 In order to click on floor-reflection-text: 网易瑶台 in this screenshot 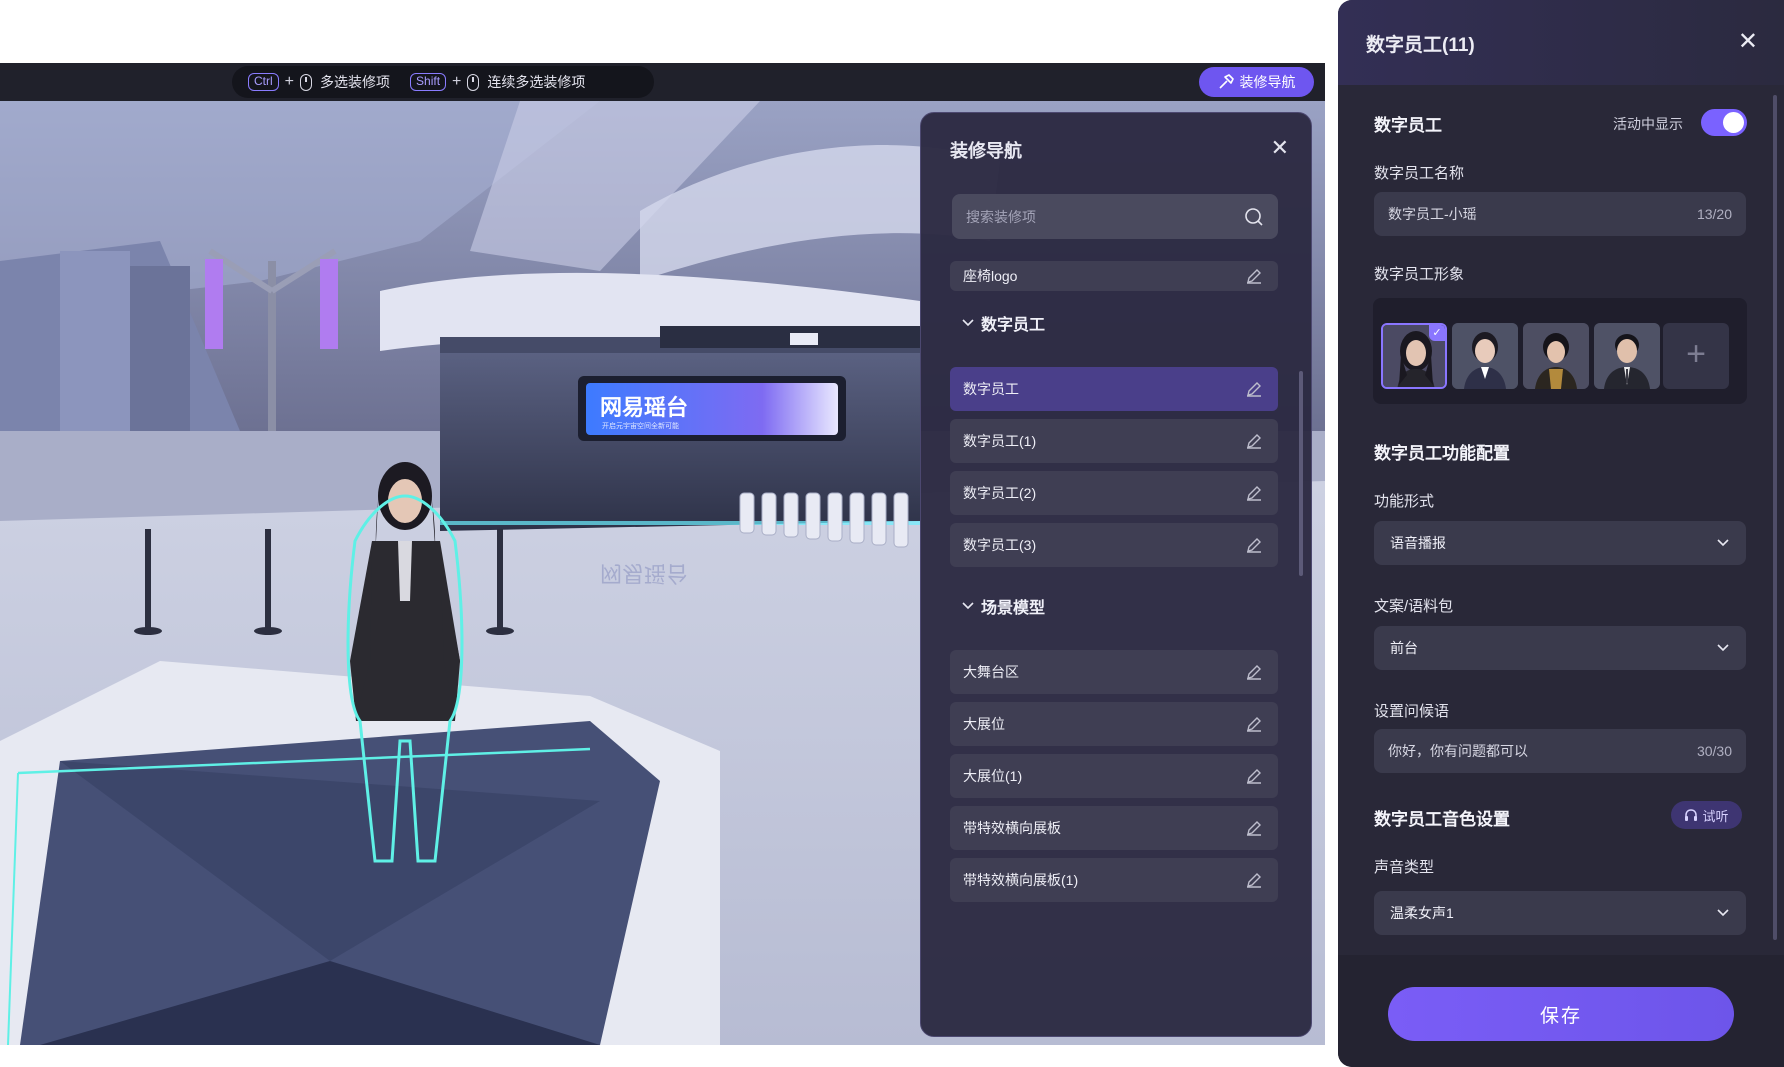, I will do `click(644, 573)`.